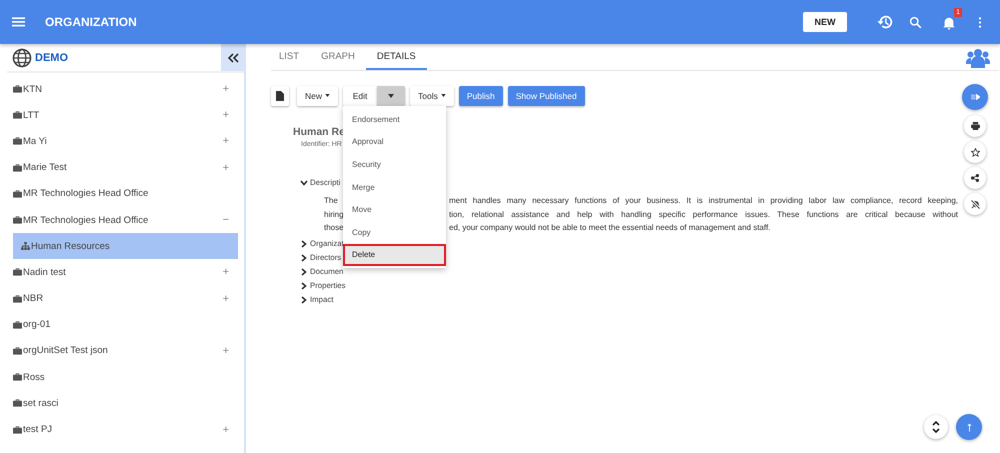  I want to click on item-label: Human Resources, so click(71, 246).